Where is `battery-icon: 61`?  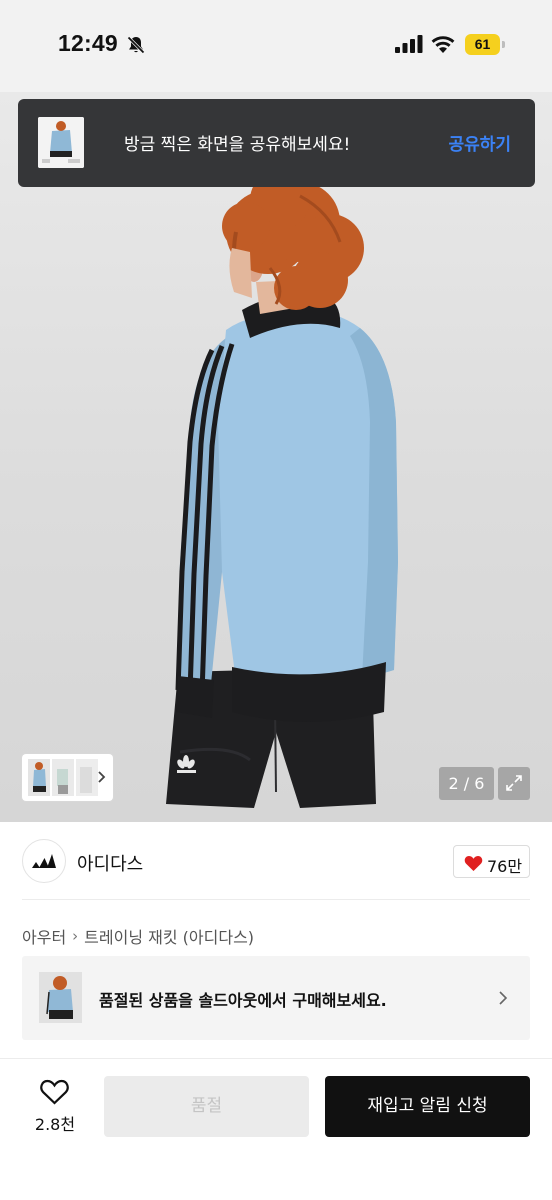
battery-icon: 61 is located at coordinates (485, 44).